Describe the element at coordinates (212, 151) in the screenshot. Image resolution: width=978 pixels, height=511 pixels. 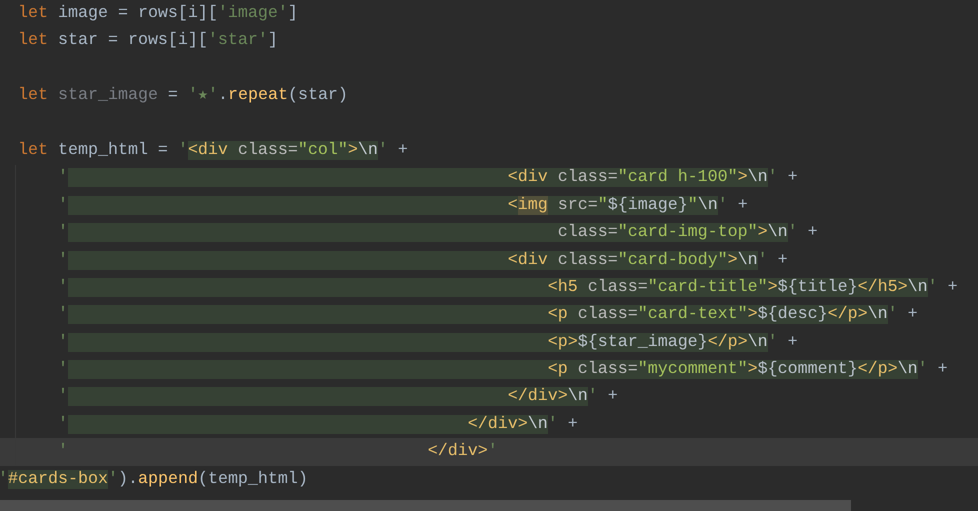
I see `code-line: let temp_html = '<div class="col">\n' +` at that location.